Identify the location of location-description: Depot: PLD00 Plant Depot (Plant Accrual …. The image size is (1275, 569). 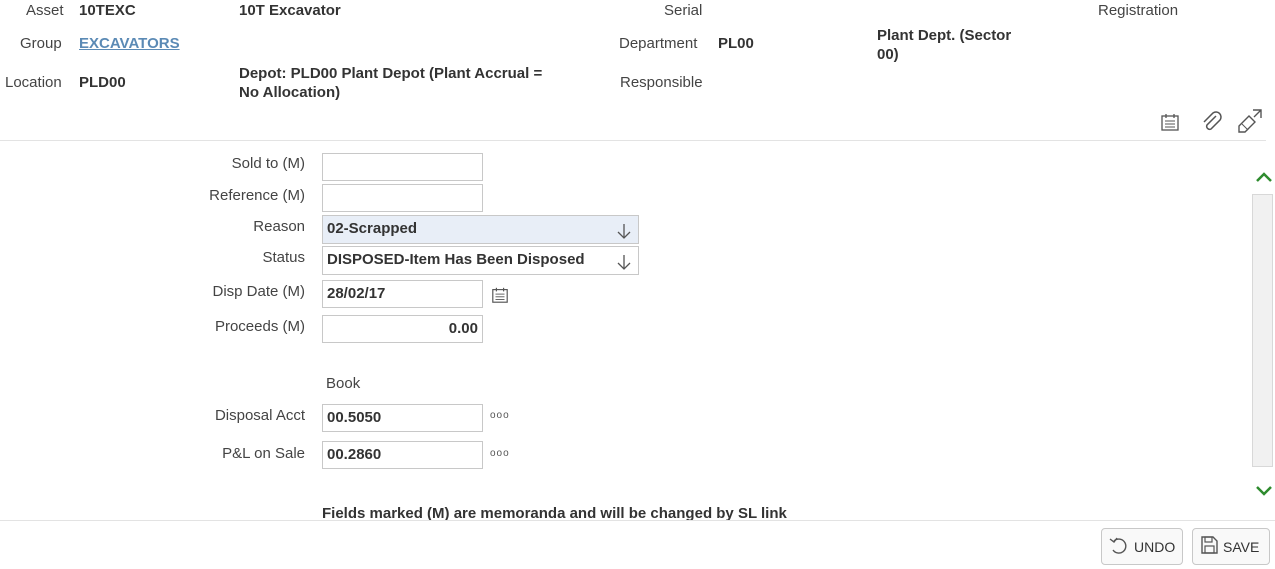
(391, 83).